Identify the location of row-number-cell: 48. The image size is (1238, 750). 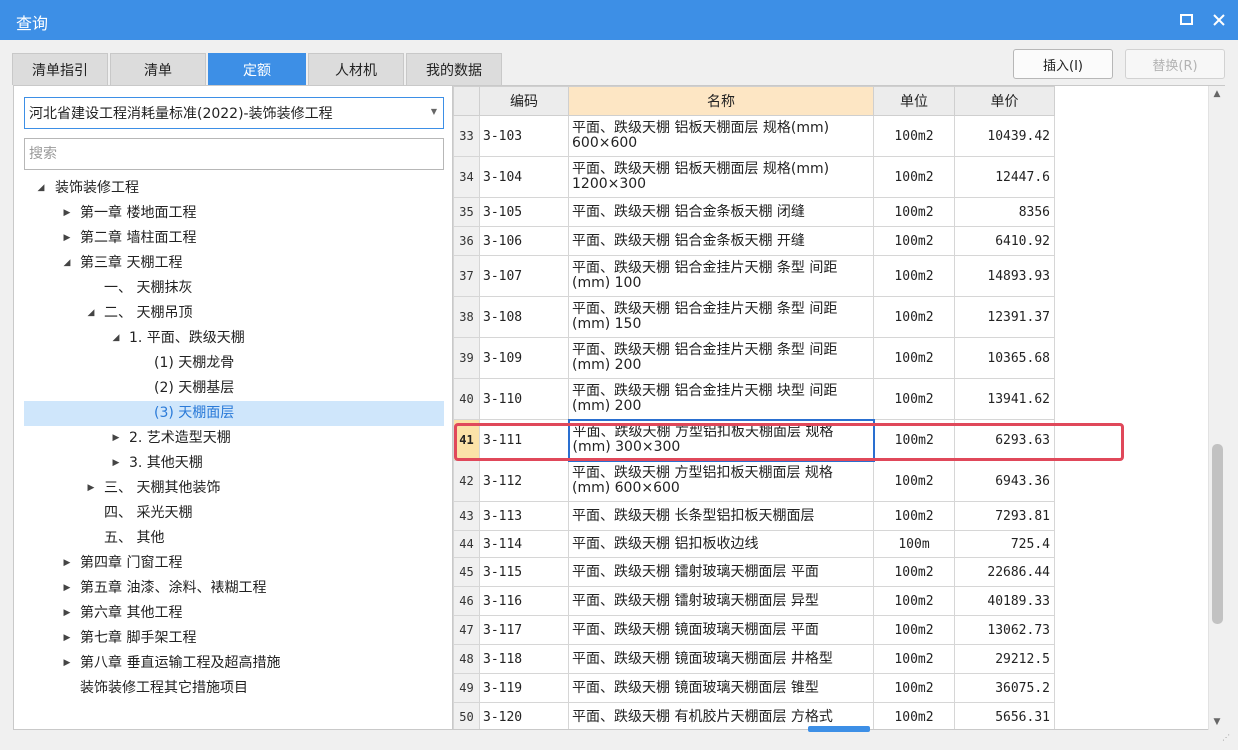
(466, 659).